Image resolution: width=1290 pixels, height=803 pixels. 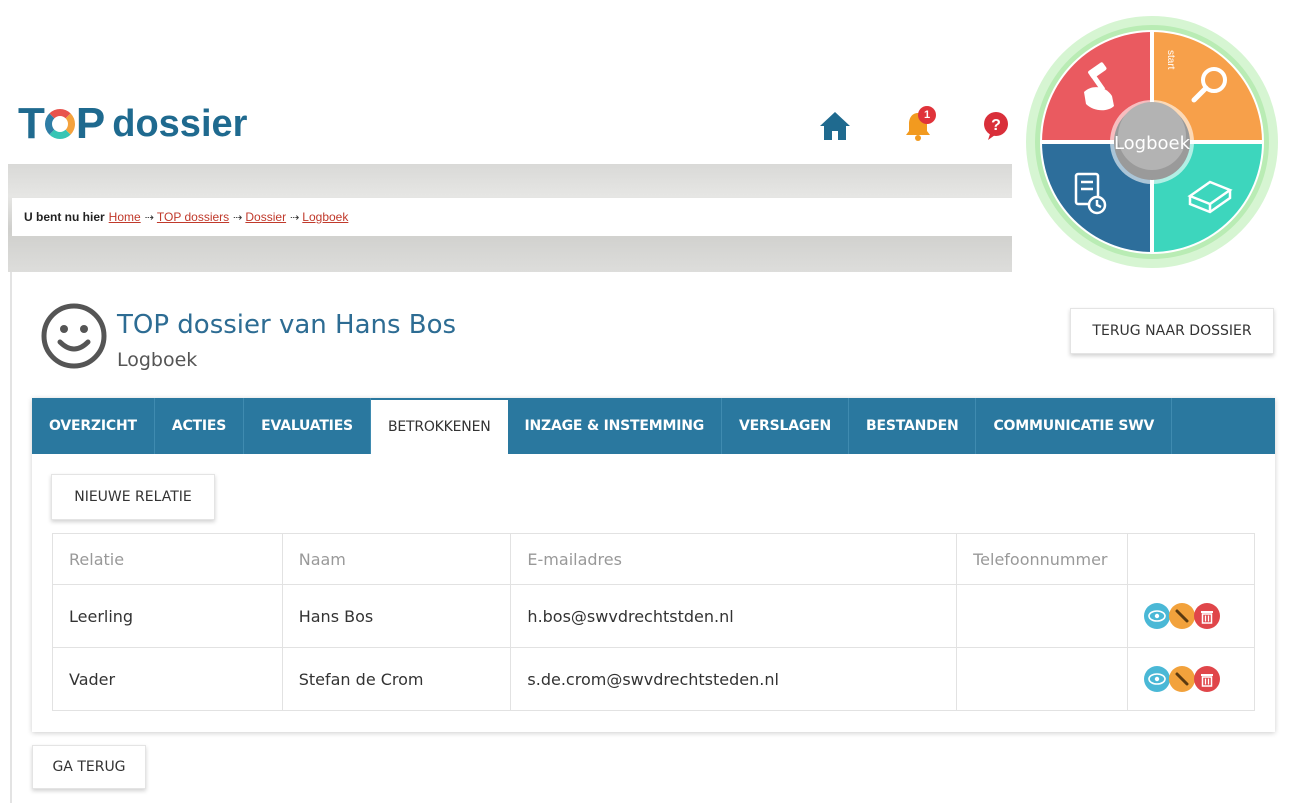 I want to click on table-header-row: Relatie Naam E-mailadres Telefoonnummer, so click(x=653, y=559).